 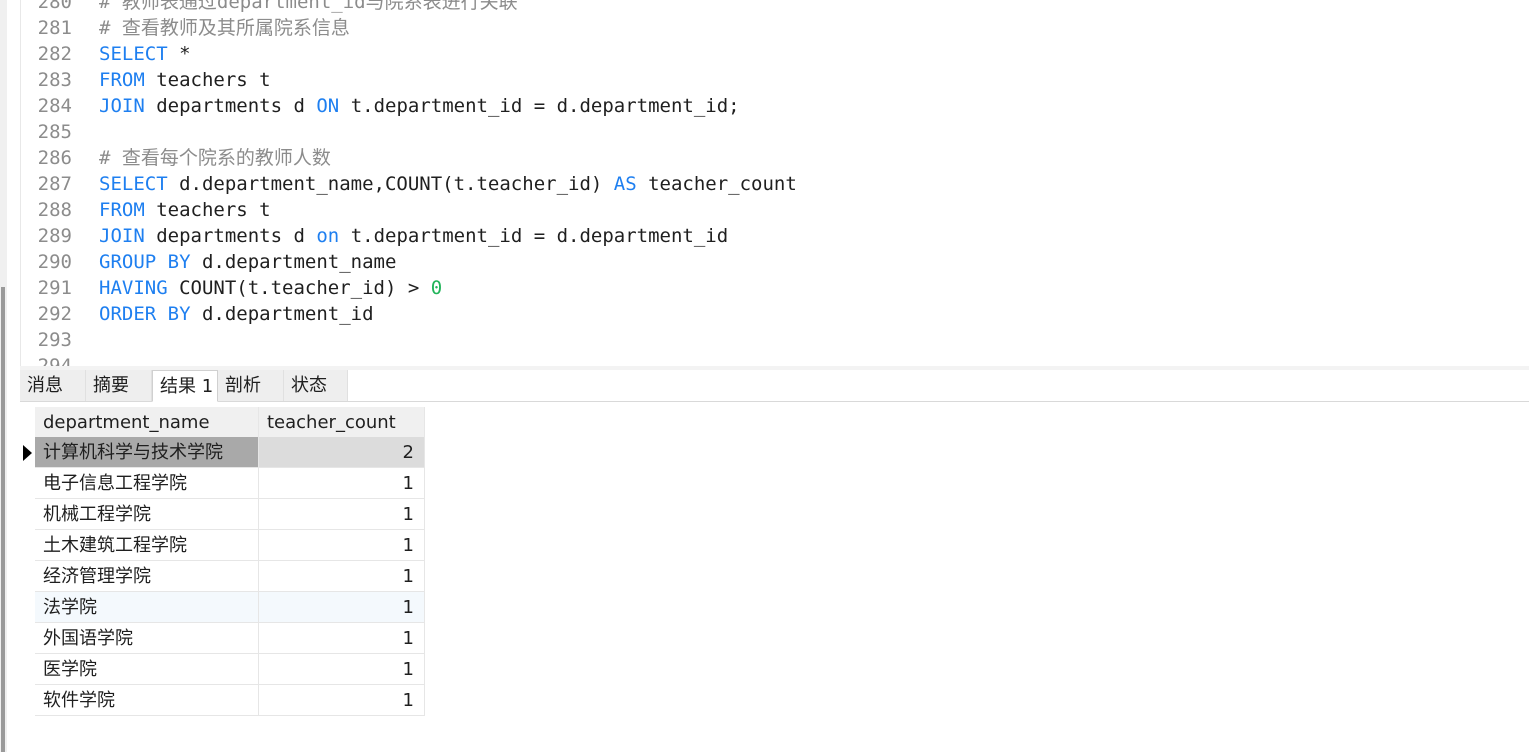 What do you see at coordinates (342, 422) in the screenshot?
I see `column-header-teacher-count: teacher_count` at bounding box center [342, 422].